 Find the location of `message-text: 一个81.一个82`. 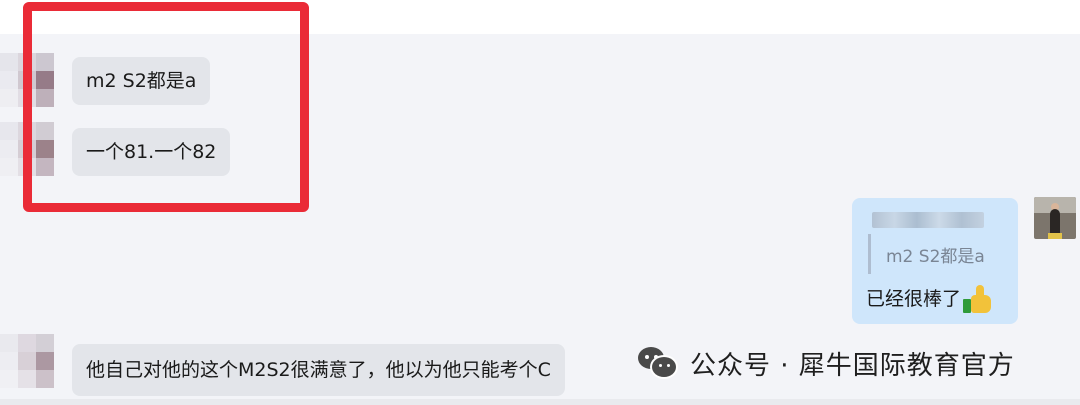

message-text: 一个81.一个82 is located at coordinates (151, 152).